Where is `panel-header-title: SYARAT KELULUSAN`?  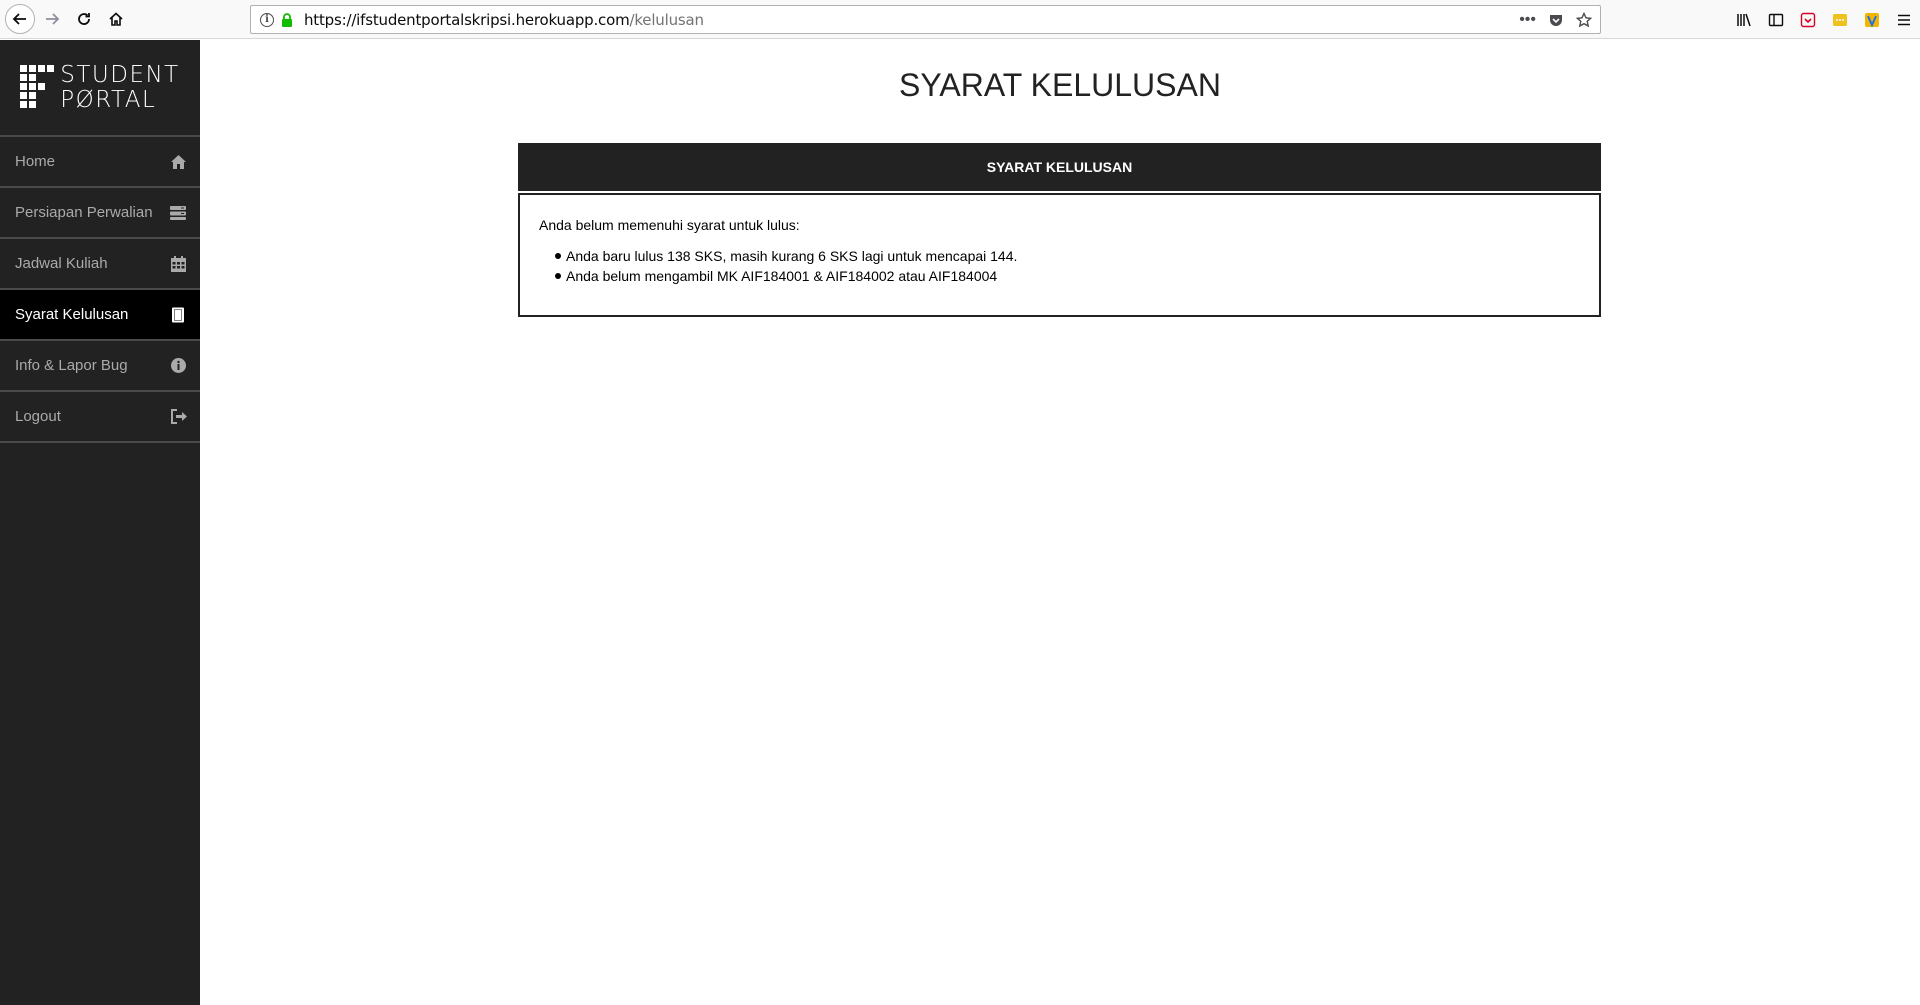
panel-header-title: SYARAT KELULUSAN is located at coordinates (1059, 167).